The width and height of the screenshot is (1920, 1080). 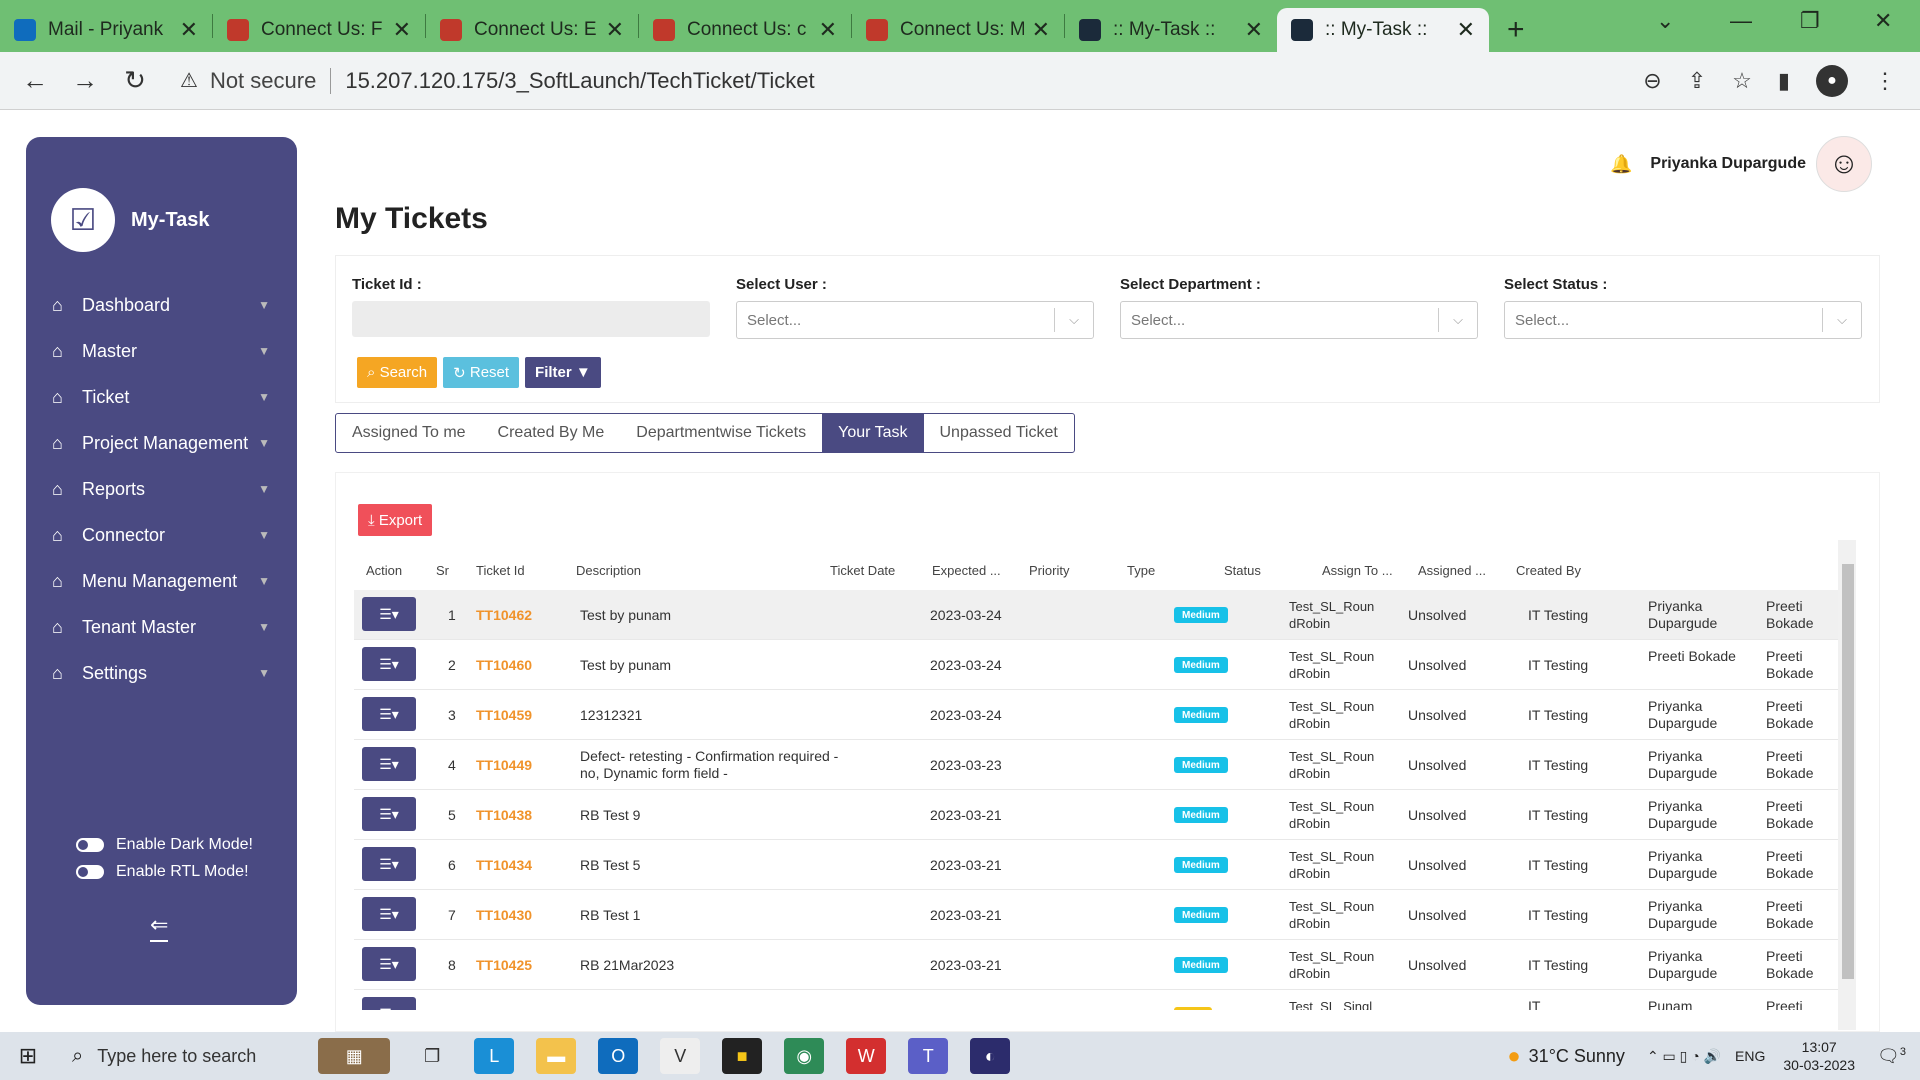 What do you see at coordinates (1242, 570) in the screenshot?
I see `column-header: Status` at bounding box center [1242, 570].